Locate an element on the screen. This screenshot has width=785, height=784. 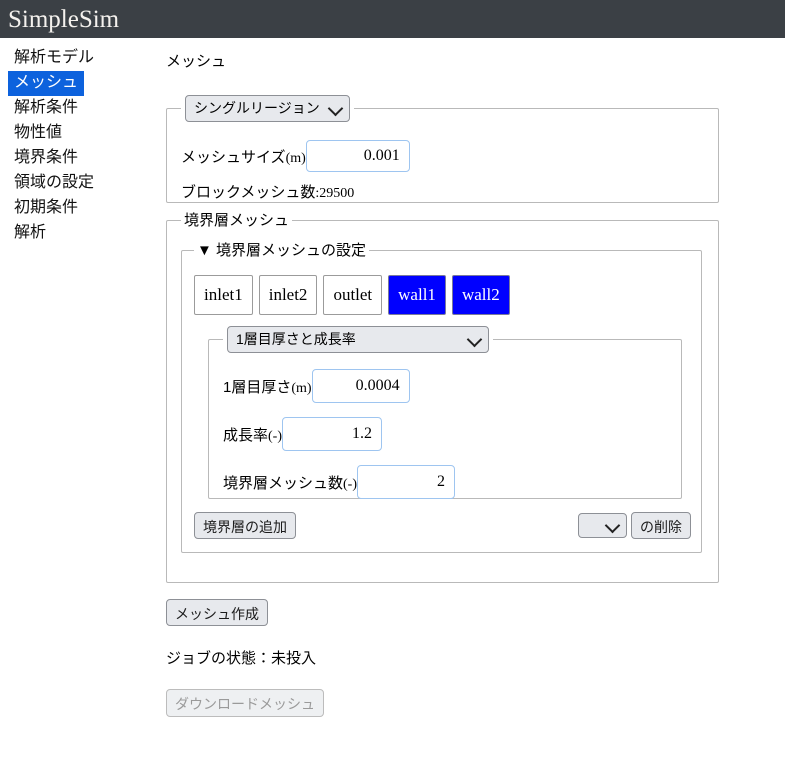
boundary-layer-mesh-legend: 境界層メッシュ is located at coordinates (237, 220).